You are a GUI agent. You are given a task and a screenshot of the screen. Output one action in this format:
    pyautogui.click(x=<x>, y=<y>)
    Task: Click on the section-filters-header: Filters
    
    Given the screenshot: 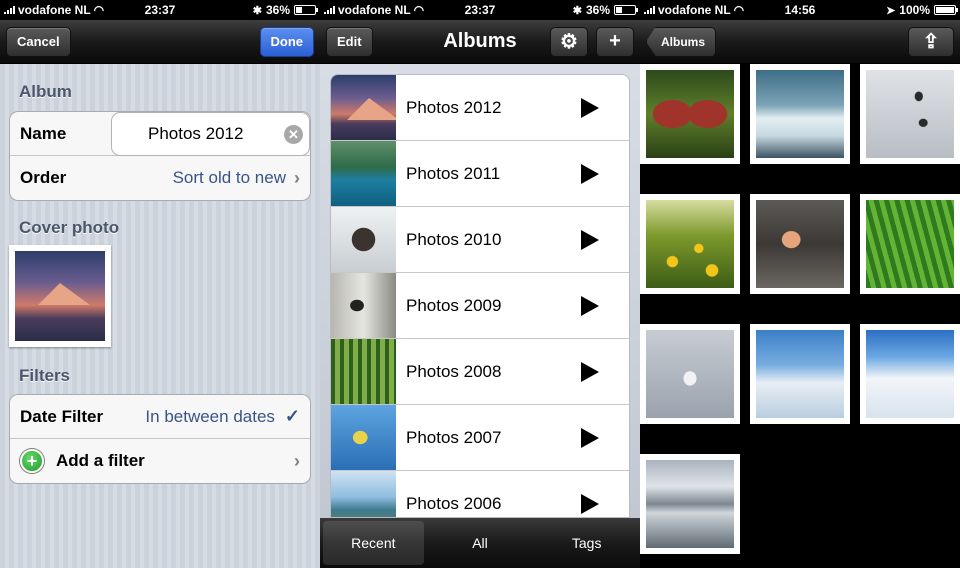 What is the action you would take?
    pyautogui.click(x=45, y=375)
    